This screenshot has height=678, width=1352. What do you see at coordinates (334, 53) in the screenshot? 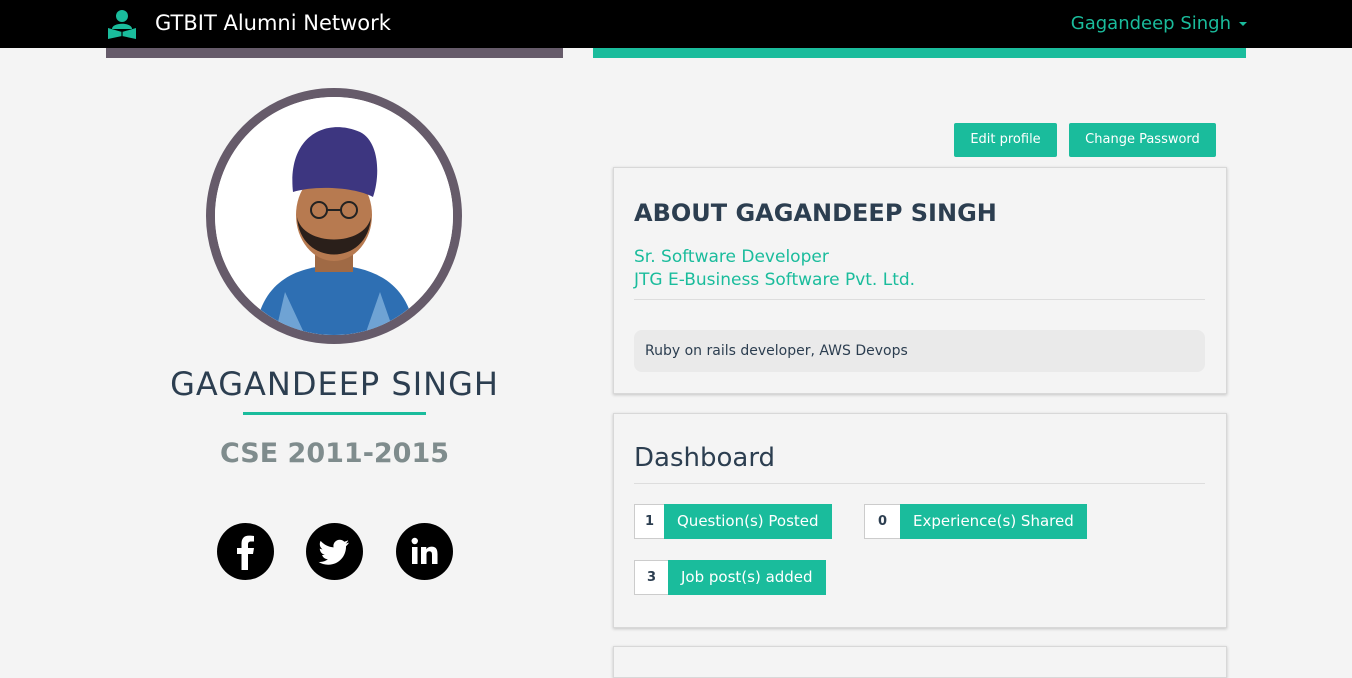
I see `left-accent-bar` at bounding box center [334, 53].